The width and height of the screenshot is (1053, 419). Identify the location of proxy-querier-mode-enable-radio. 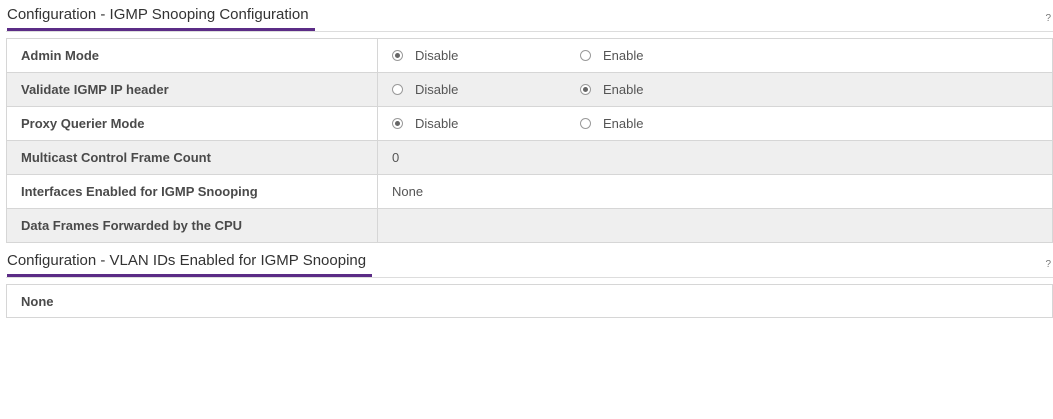
(585, 123).